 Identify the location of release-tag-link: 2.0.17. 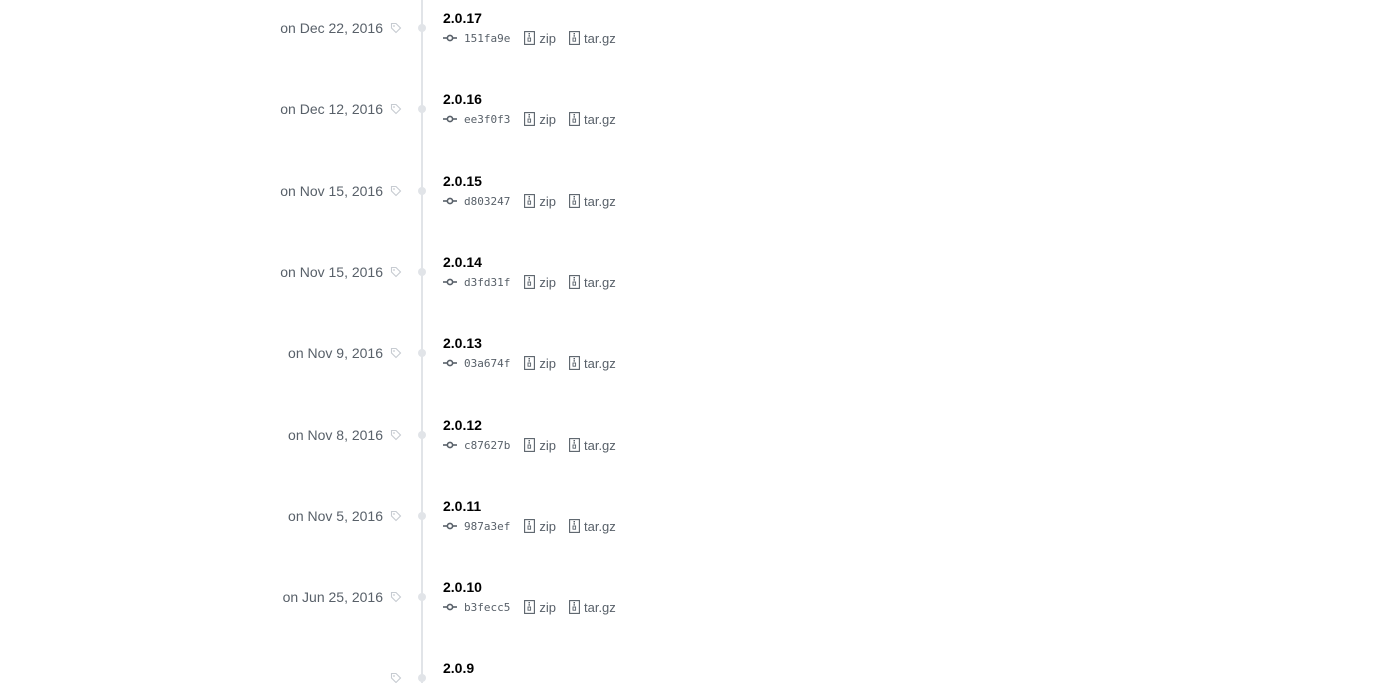
(462, 18).